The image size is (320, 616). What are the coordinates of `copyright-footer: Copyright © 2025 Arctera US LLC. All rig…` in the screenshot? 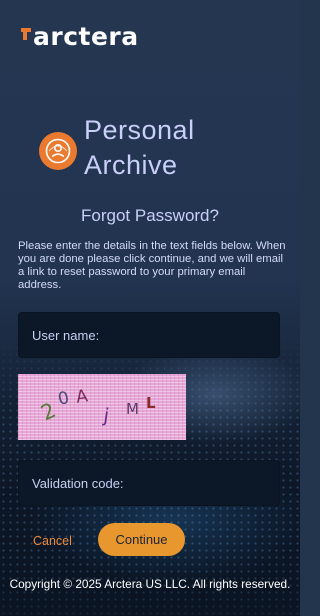 It's located at (150, 584).